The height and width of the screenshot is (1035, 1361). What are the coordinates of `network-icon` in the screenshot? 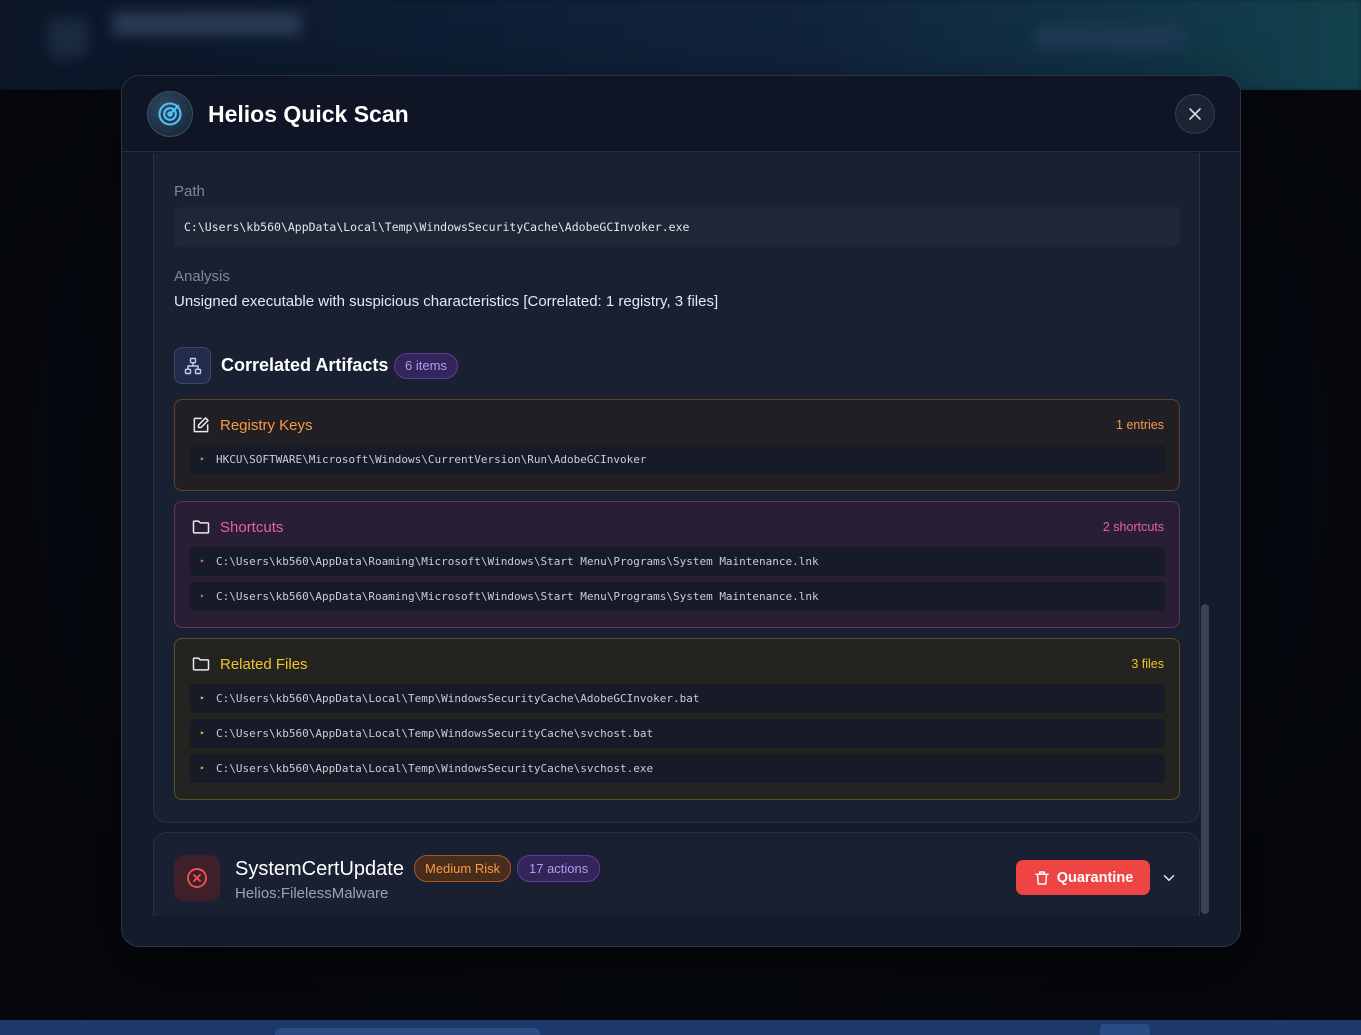 It's located at (192, 365).